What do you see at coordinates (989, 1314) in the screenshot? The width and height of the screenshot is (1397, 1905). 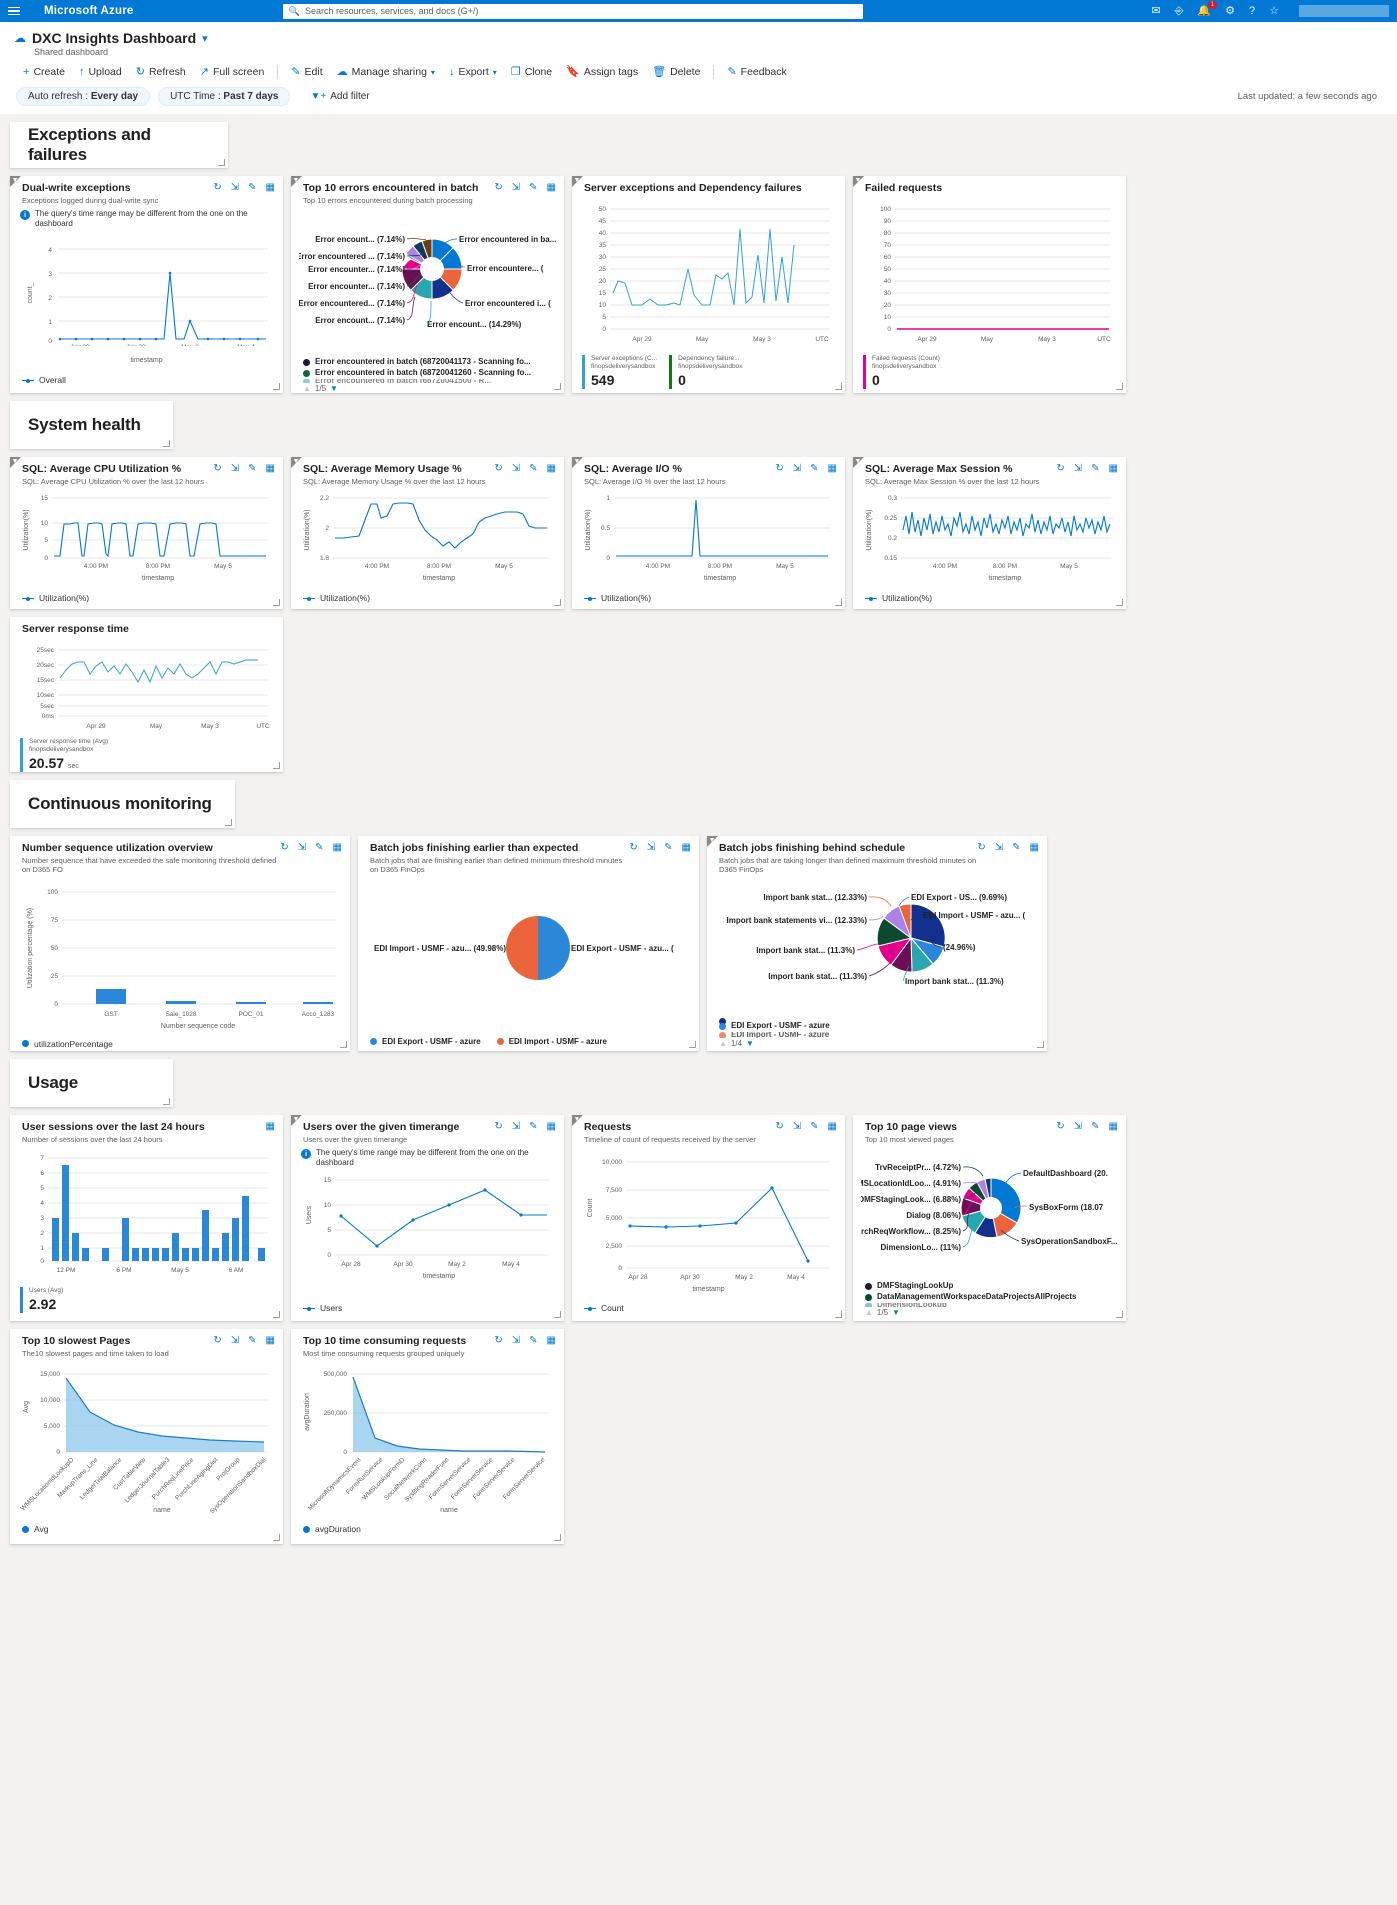 I see `legend-pager: ▲ 1/5 ▼` at bounding box center [989, 1314].